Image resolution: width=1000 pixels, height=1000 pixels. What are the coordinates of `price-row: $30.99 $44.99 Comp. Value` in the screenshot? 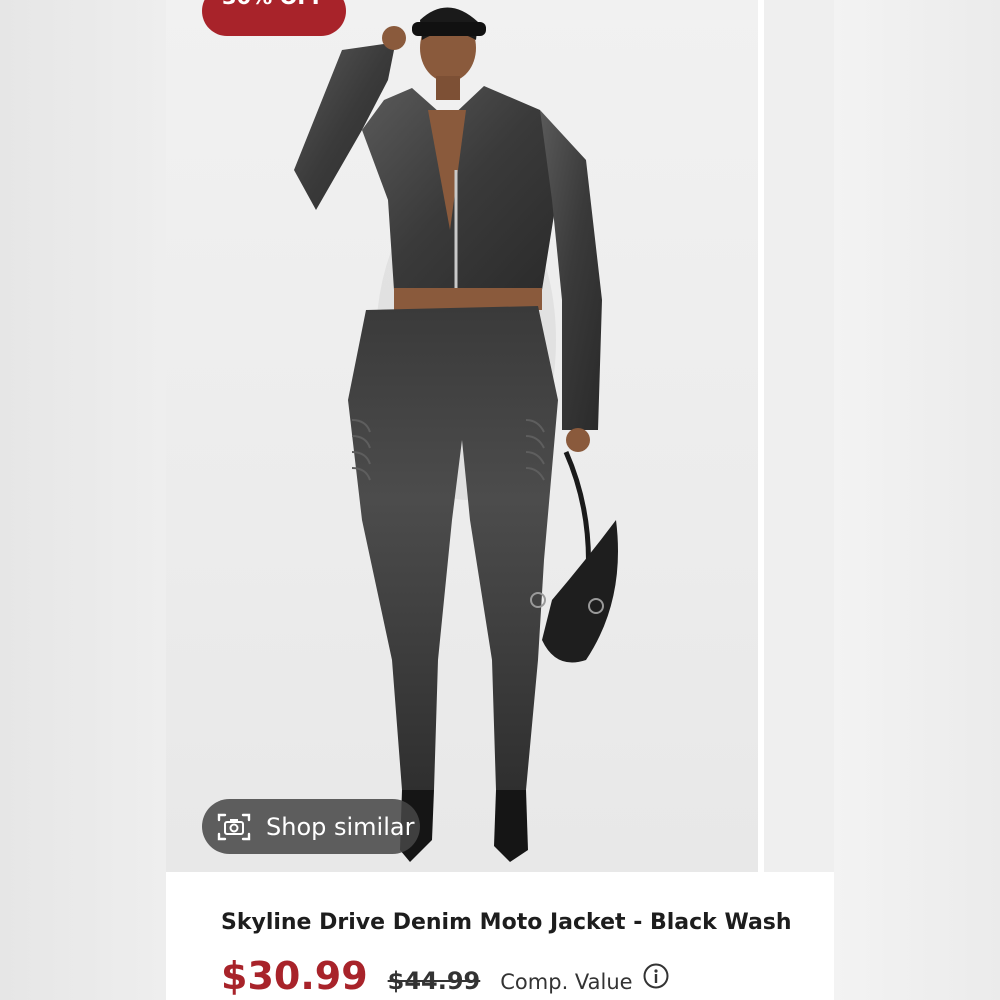 It's located at (445, 976).